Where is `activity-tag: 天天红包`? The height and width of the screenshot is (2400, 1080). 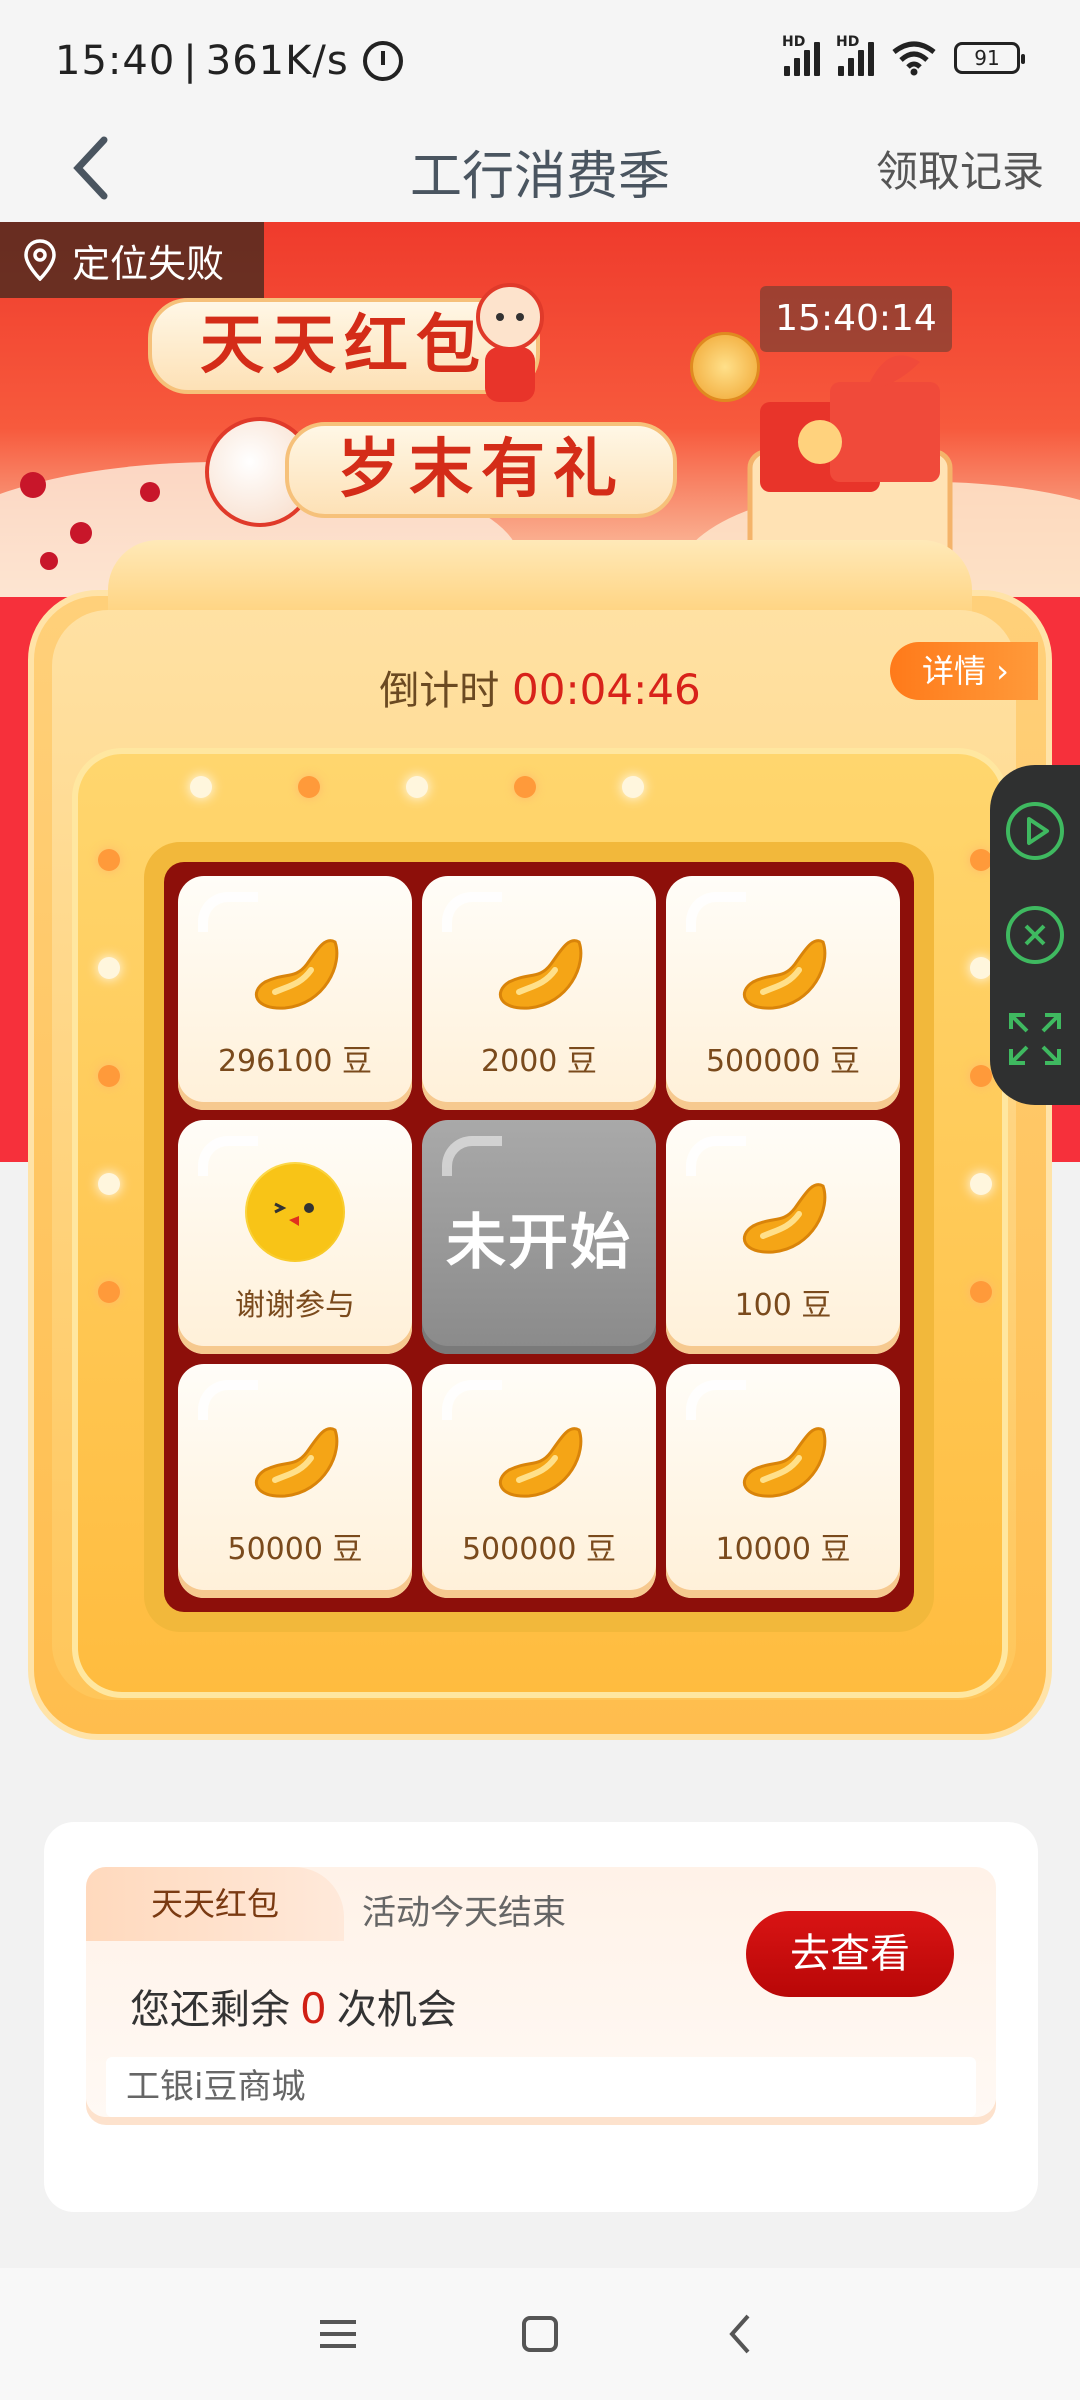 activity-tag: 天天红包 is located at coordinates (215, 1904).